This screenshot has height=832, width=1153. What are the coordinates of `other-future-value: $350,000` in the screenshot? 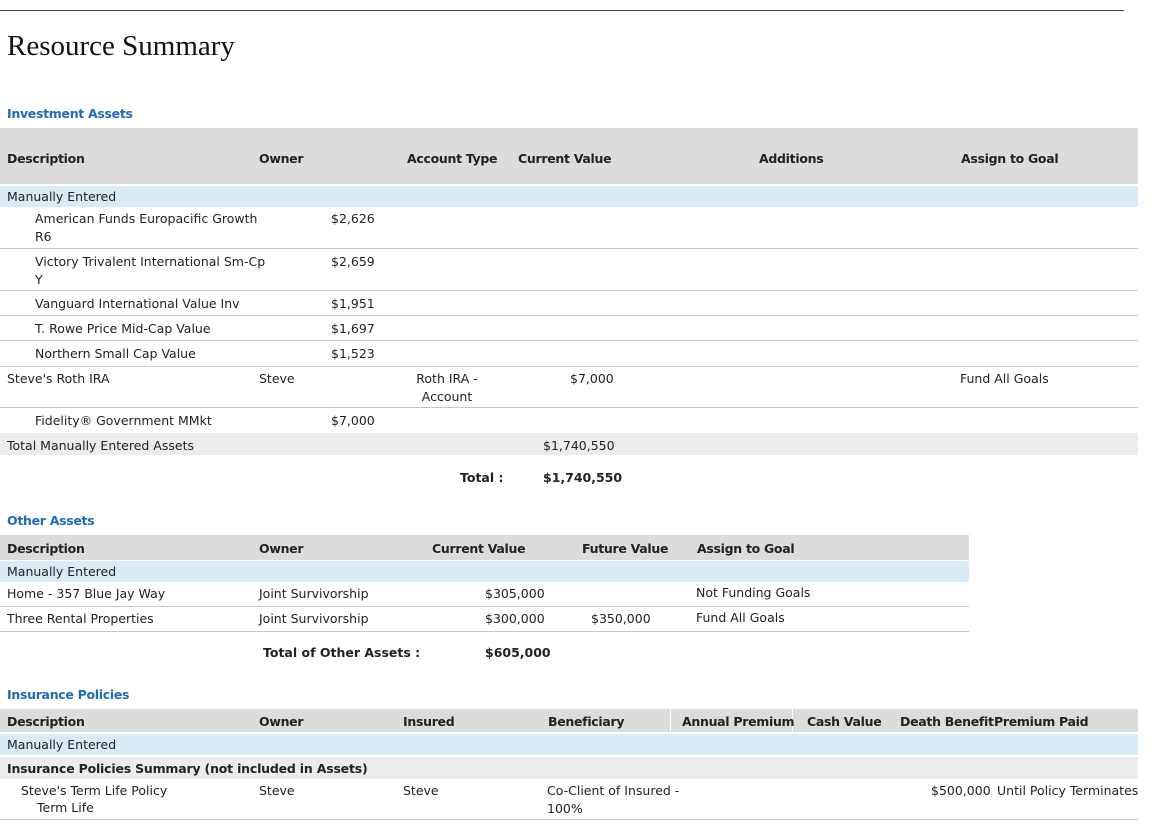 It's located at (621, 618).